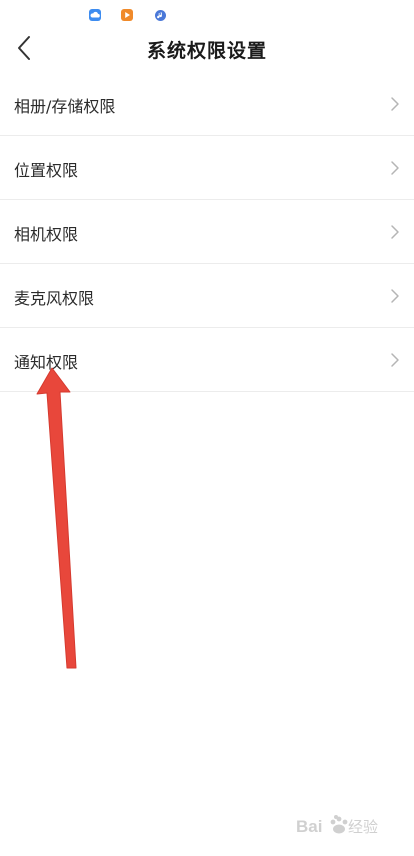 The width and height of the screenshot is (414, 856). I want to click on page-title: 系统权限设置, so click(206, 51).